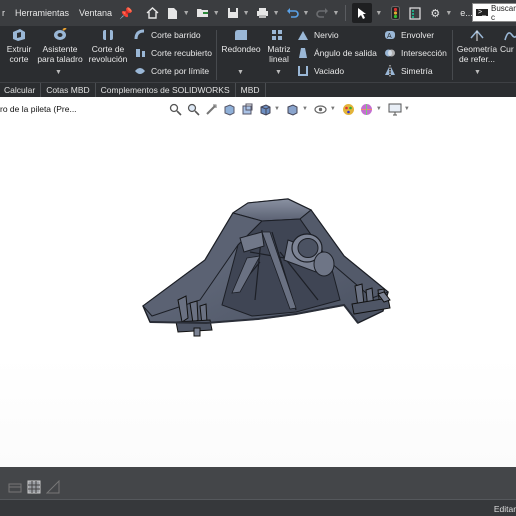 The image size is (516, 516). Describe the element at coordinates (140, 71) in the screenshot. I see `boundary-cut-icon` at that location.